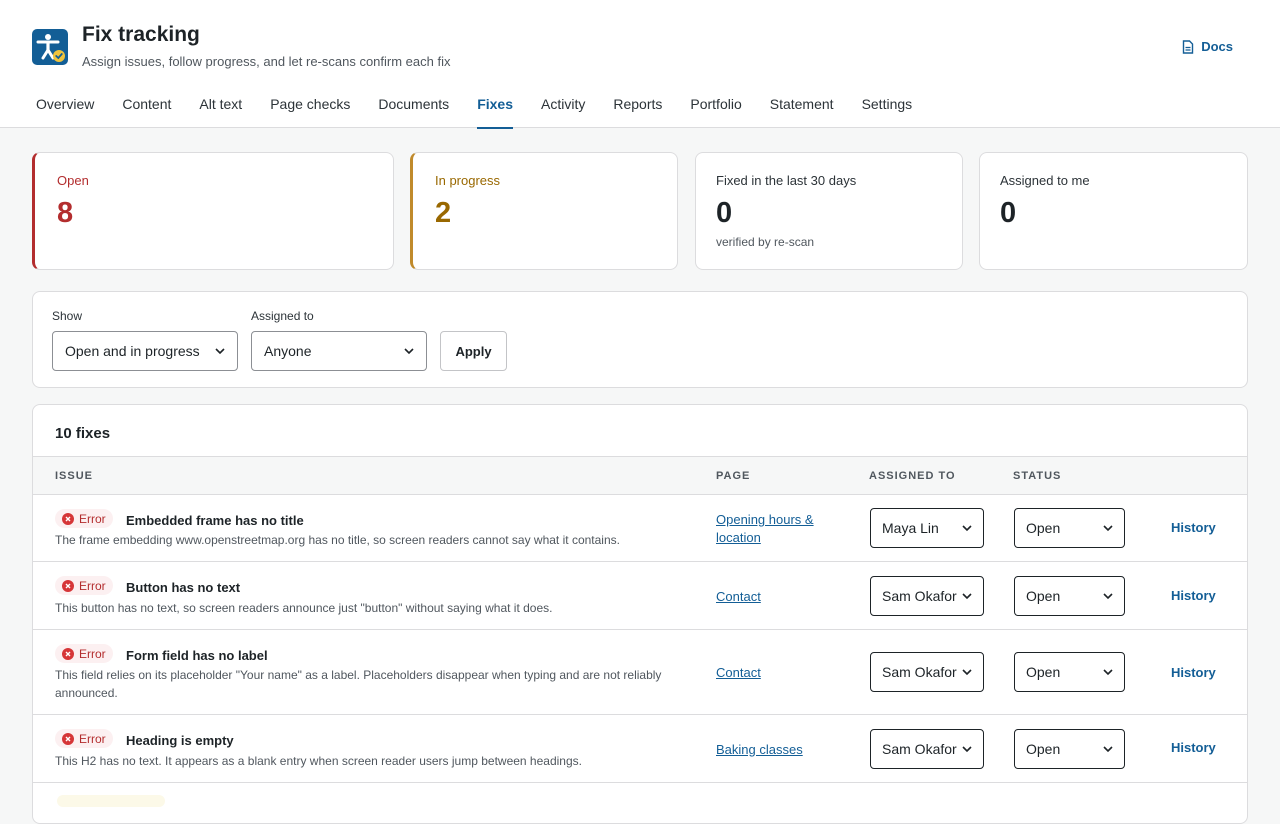 The image size is (1280, 824). Describe the element at coordinates (111, 801) in the screenshot. I see `next-row-badge` at that location.